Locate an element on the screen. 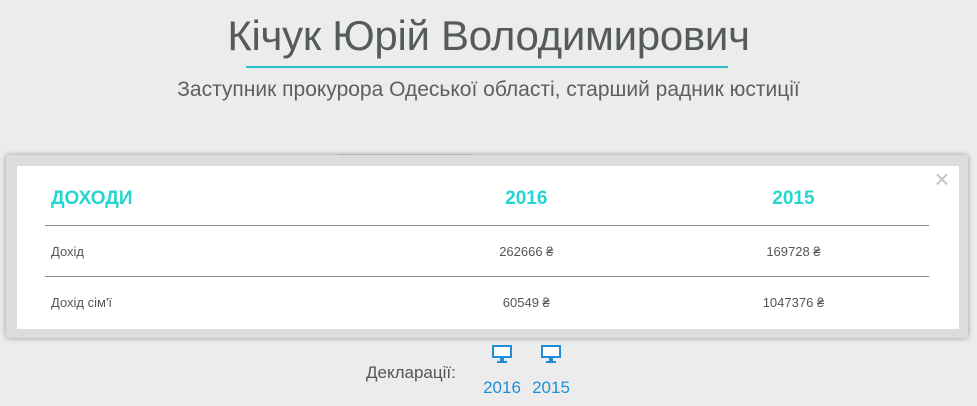 This screenshot has width=977, height=406. declaration-link-2015: 2015 is located at coordinates (551, 371).